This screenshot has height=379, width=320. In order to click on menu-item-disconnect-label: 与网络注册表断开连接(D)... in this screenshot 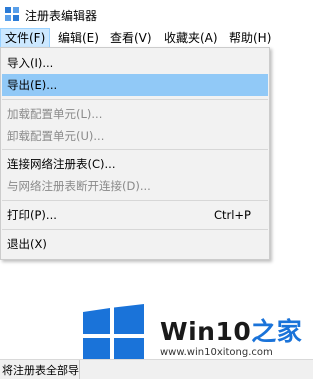, I will do `click(79, 186)`.